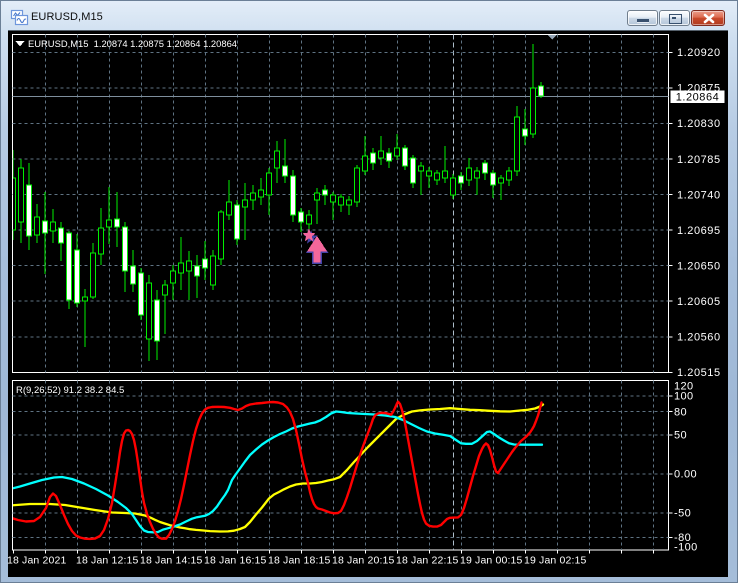 The height and width of the screenshot is (583, 738). Describe the element at coordinates (684, 397) in the screenshot. I see `svg-text: 100` at that location.